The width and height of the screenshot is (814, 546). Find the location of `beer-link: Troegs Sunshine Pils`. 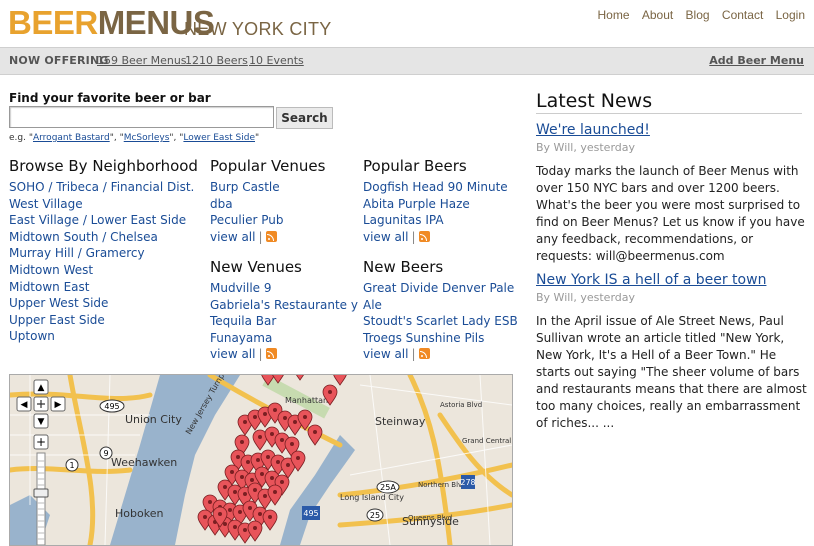

beer-link: Troegs Sunshine Pils is located at coordinates (440, 338).